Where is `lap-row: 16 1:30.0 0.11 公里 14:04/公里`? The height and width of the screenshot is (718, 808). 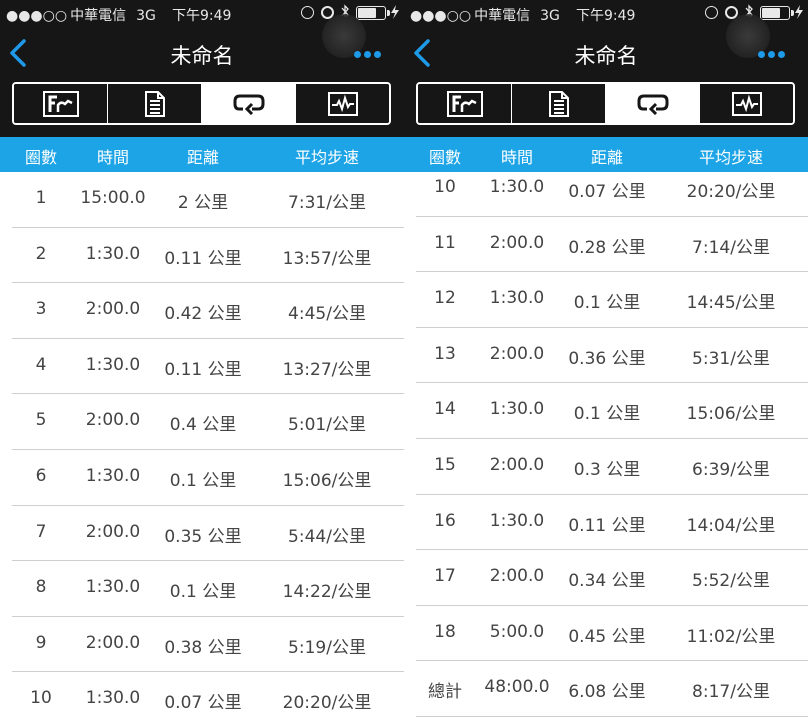 lap-row: 16 1:30.0 0.11 公里 14:04/公里 is located at coordinates (606, 523).